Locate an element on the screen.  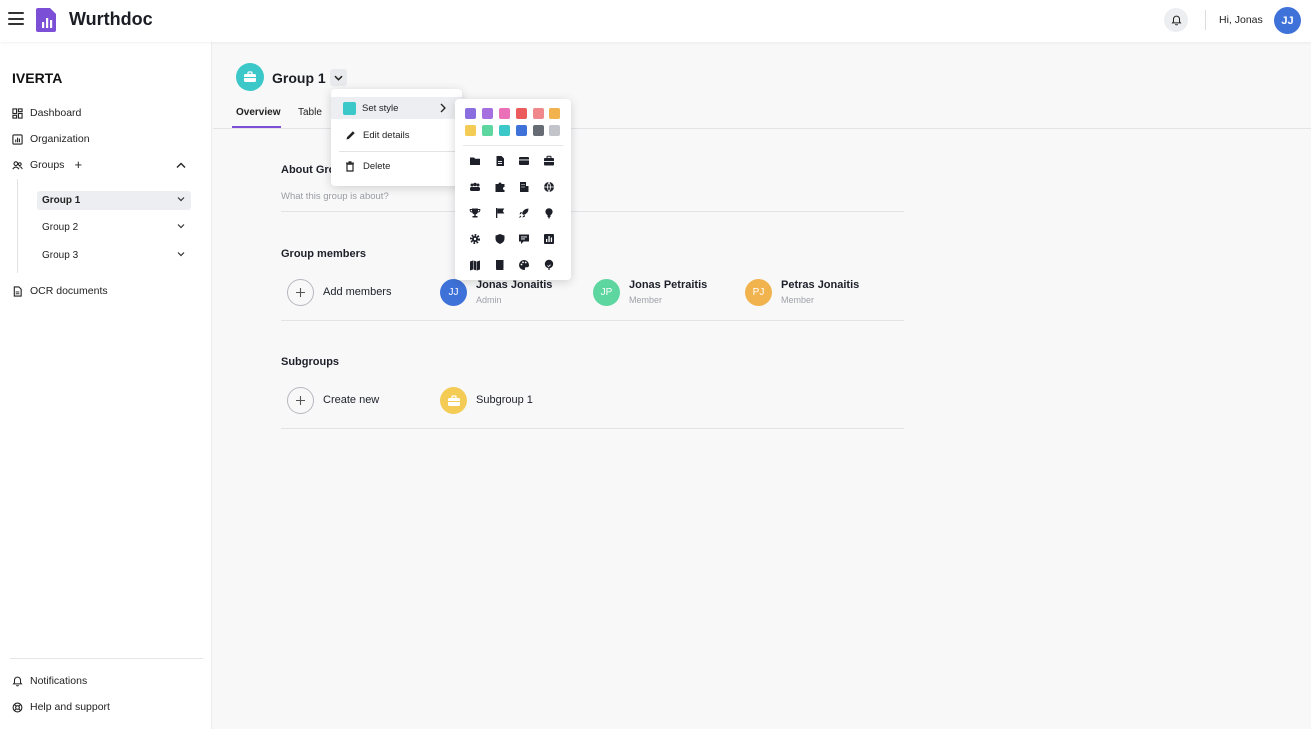
rocket-icon is located at coordinates (524, 213).